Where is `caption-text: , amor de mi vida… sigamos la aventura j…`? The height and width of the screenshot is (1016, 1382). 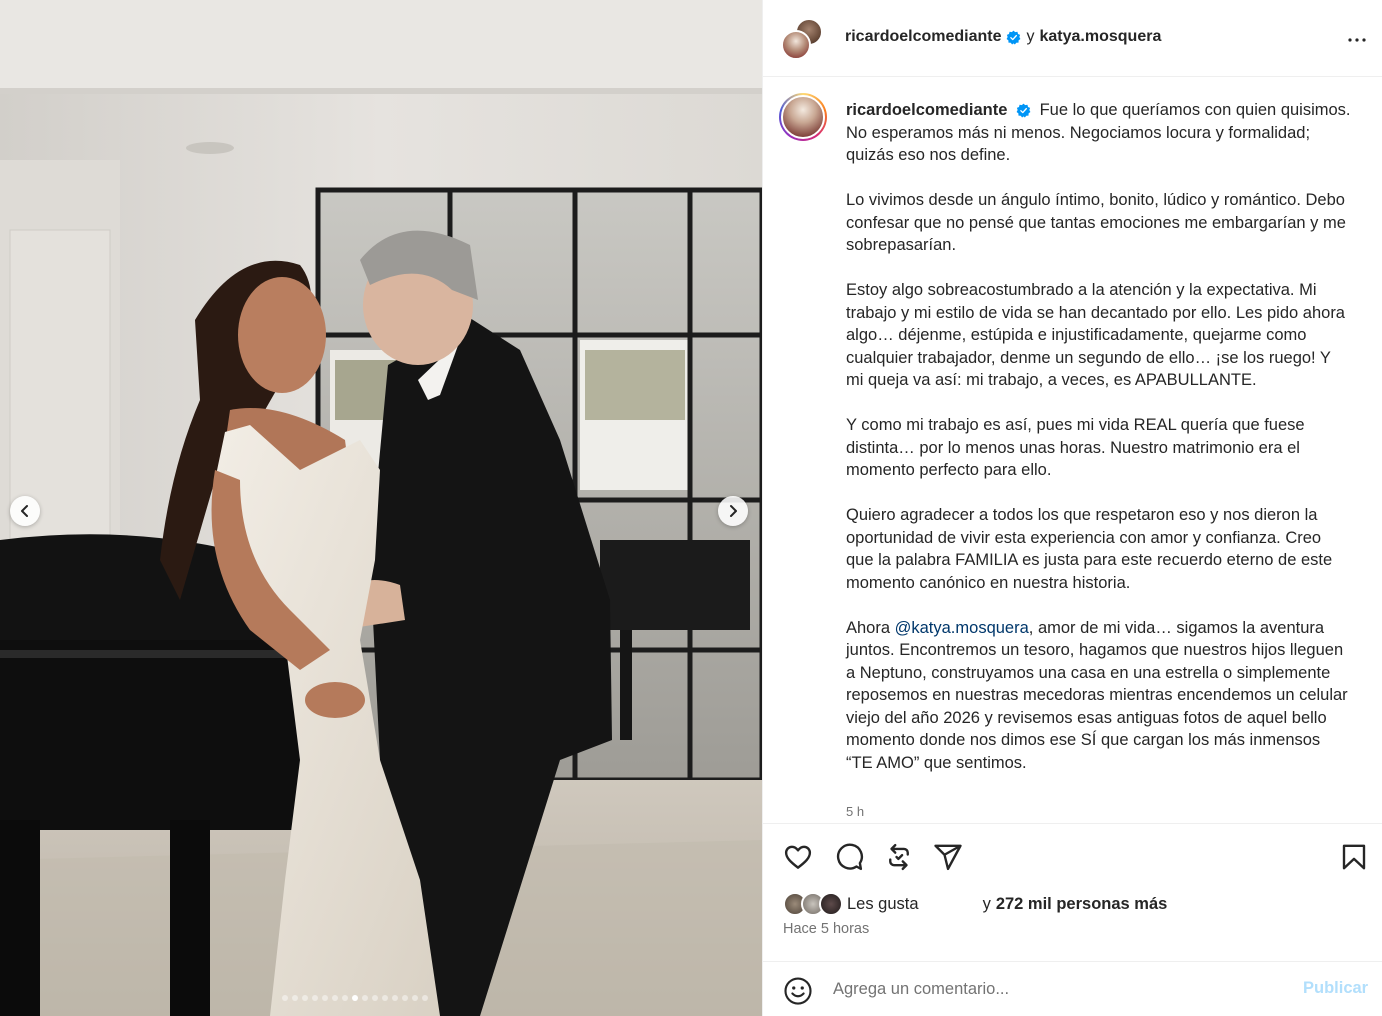 caption-text: , amor de mi vida… sigamos la aventura j… is located at coordinates (1097, 695).